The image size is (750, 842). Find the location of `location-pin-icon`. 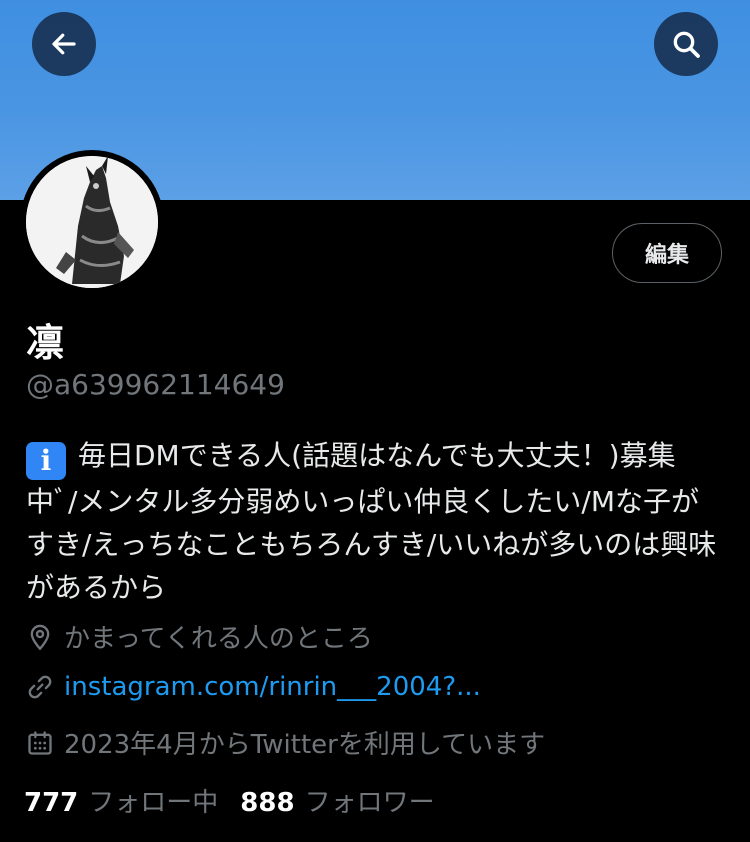

location-pin-icon is located at coordinates (40, 637).